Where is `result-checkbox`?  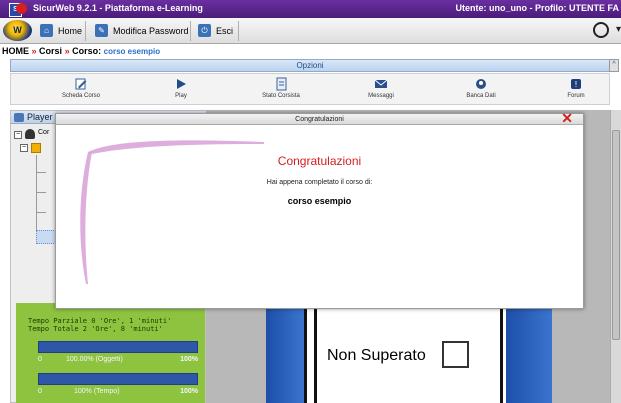
result-checkbox is located at coordinates (455, 354).